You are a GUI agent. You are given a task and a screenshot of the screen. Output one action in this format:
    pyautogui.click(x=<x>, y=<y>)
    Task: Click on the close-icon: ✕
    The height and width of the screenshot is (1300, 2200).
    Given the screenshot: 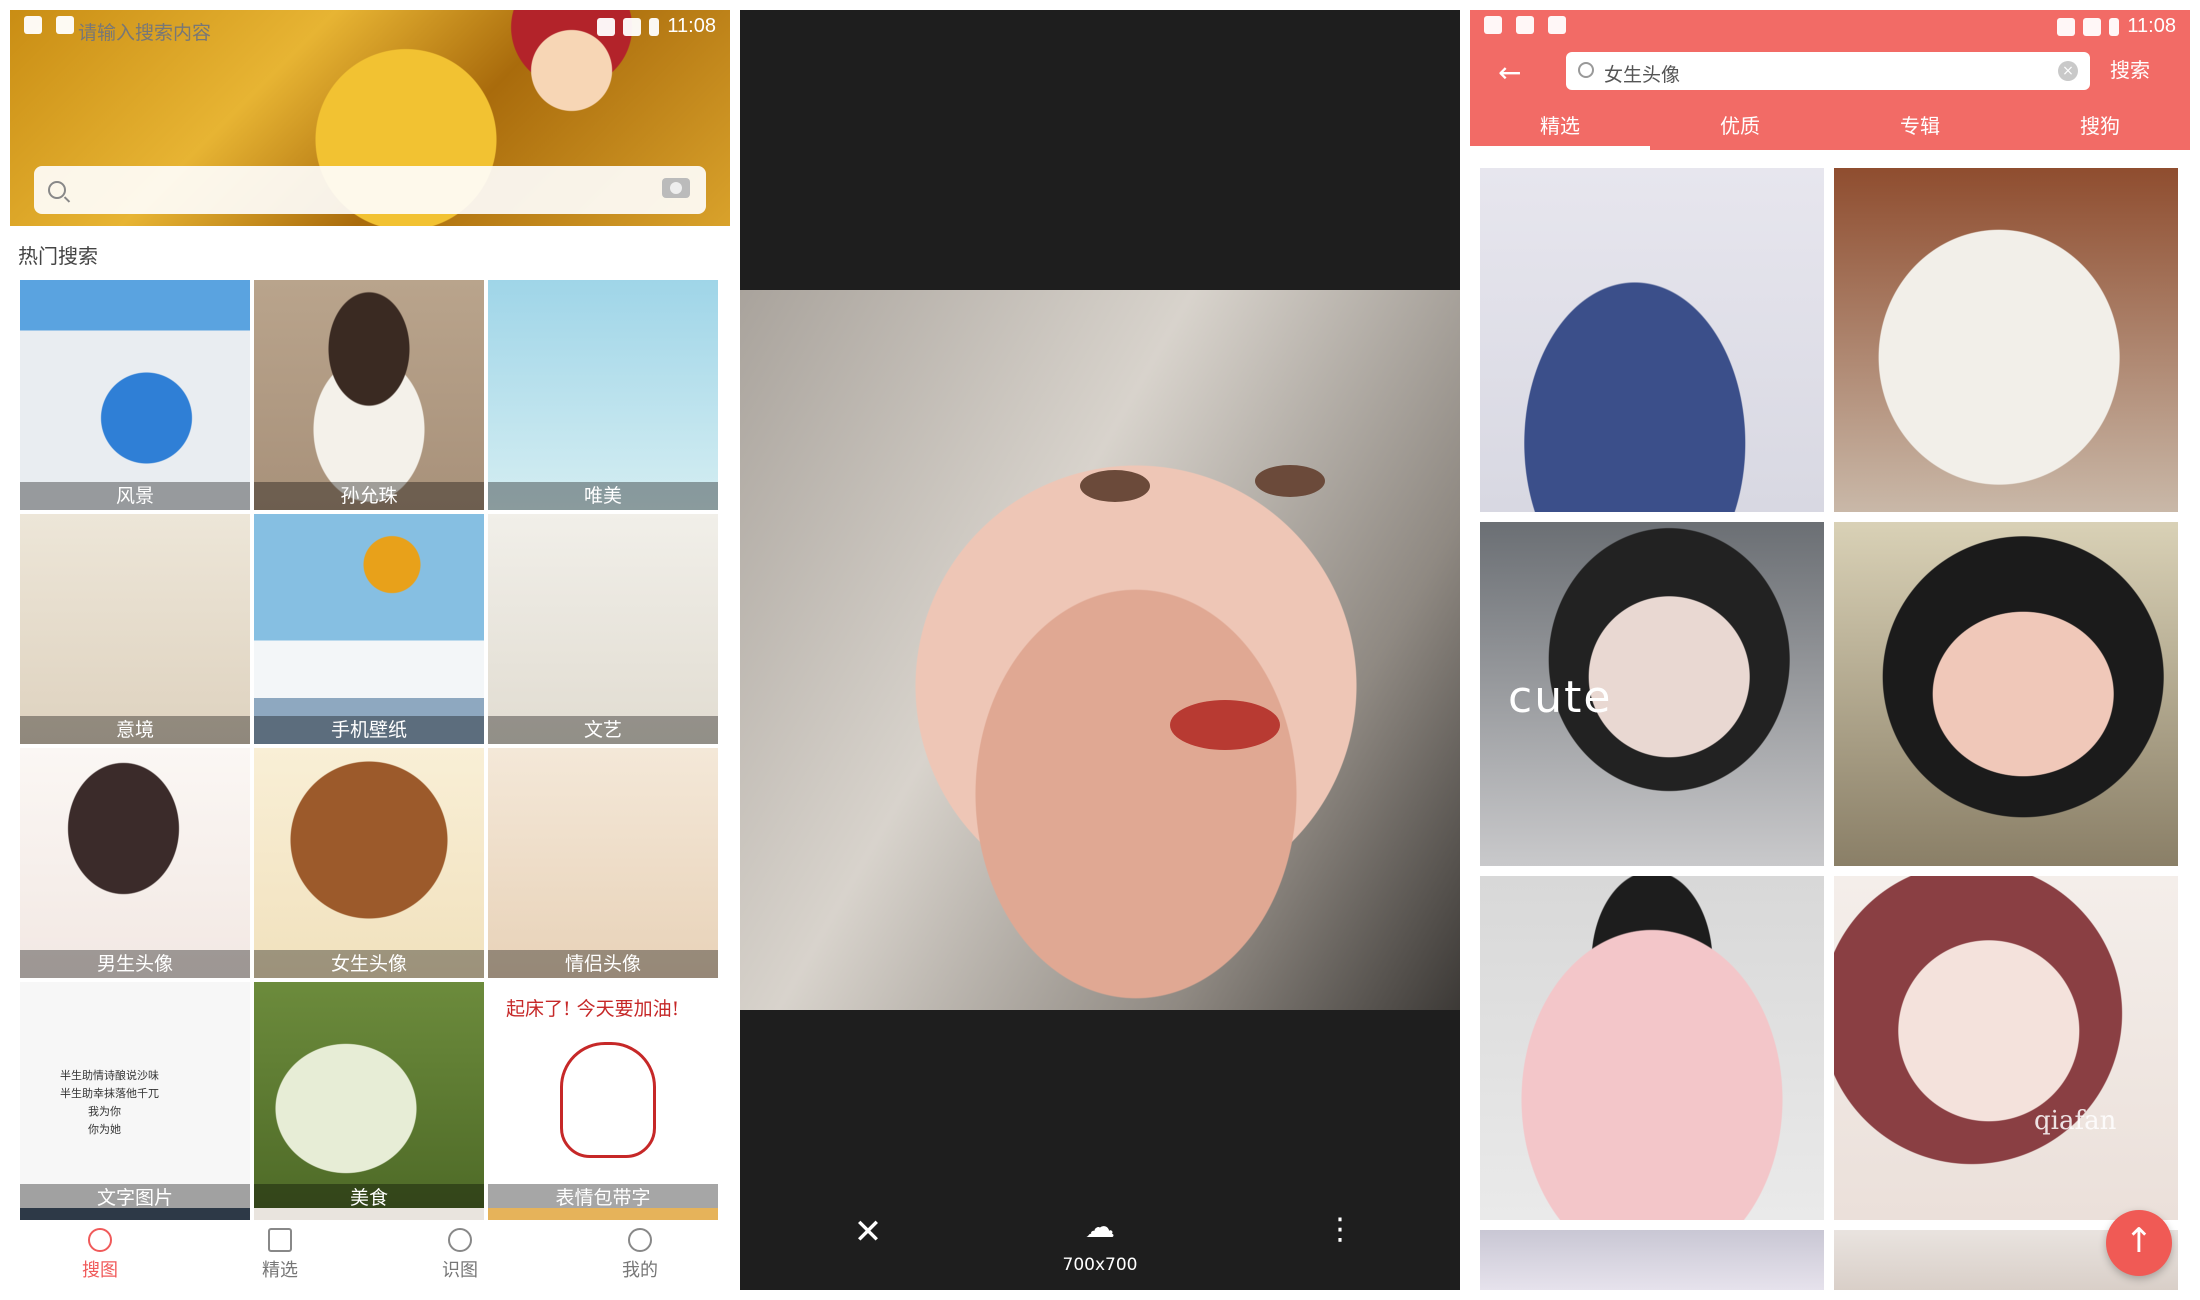 What is the action you would take?
    pyautogui.click(x=868, y=1232)
    